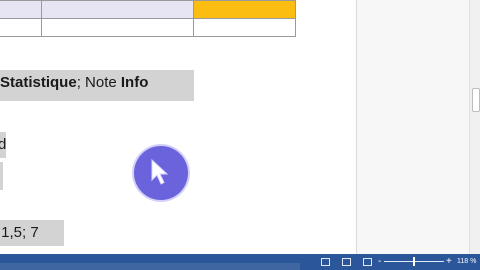 The image size is (480, 270). I want to click on document-table, so click(148, 18).